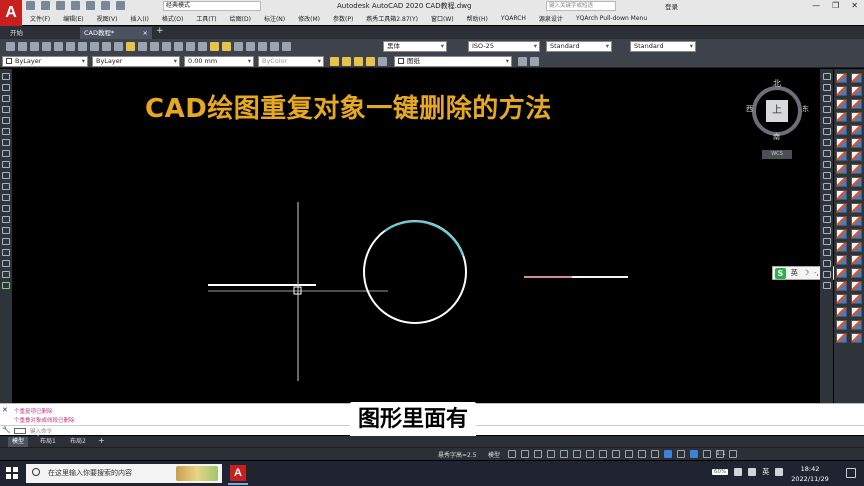  Describe the element at coordinates (219, 61) in the screenshot. I see `lineweight-dropdown: 0.00 mm` at that location.